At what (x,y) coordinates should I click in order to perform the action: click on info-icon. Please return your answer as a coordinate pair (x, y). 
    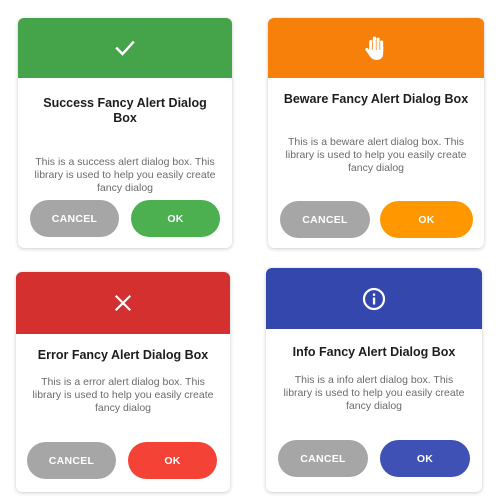
    Looking at the image, I should click on (374, 299).